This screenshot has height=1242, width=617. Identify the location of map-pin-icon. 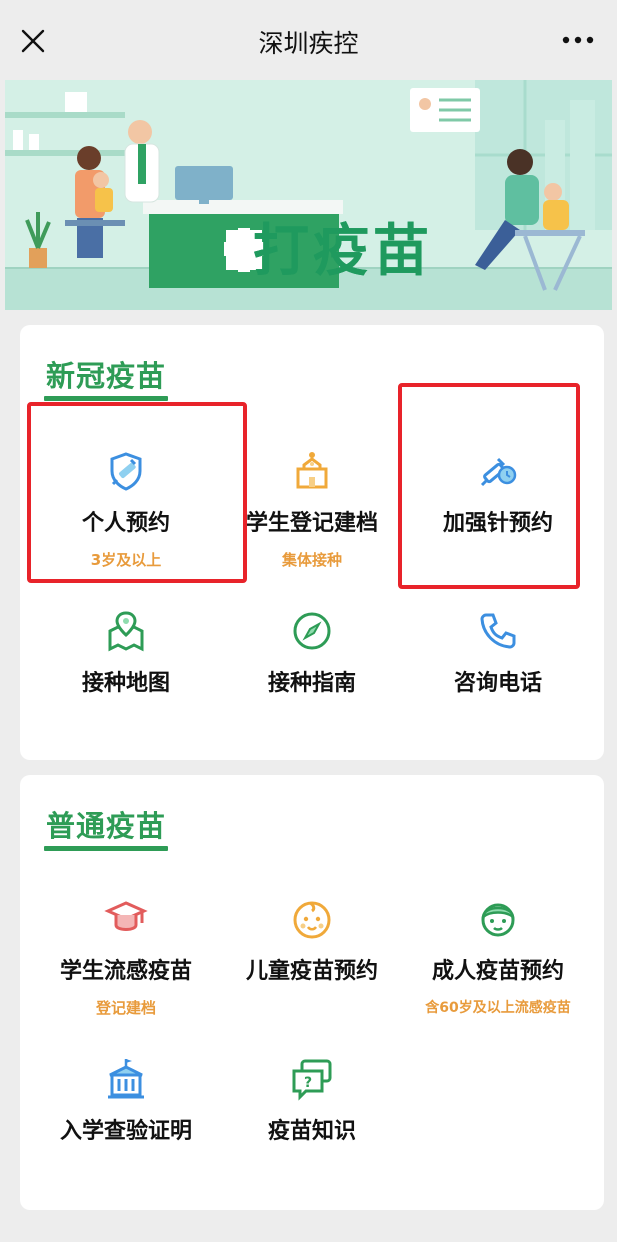
(126, 631).